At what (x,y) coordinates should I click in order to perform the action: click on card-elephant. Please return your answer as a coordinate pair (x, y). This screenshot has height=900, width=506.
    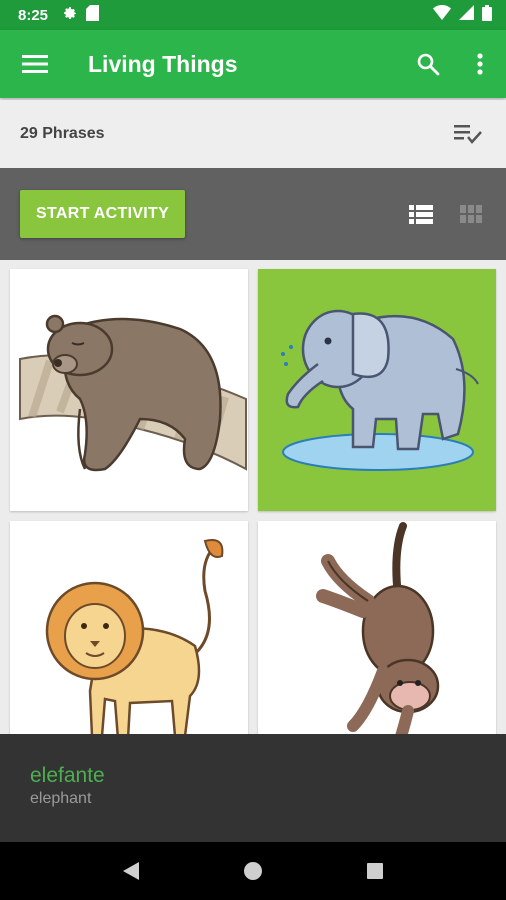
    Looking at the image, I should click on (377, 390).